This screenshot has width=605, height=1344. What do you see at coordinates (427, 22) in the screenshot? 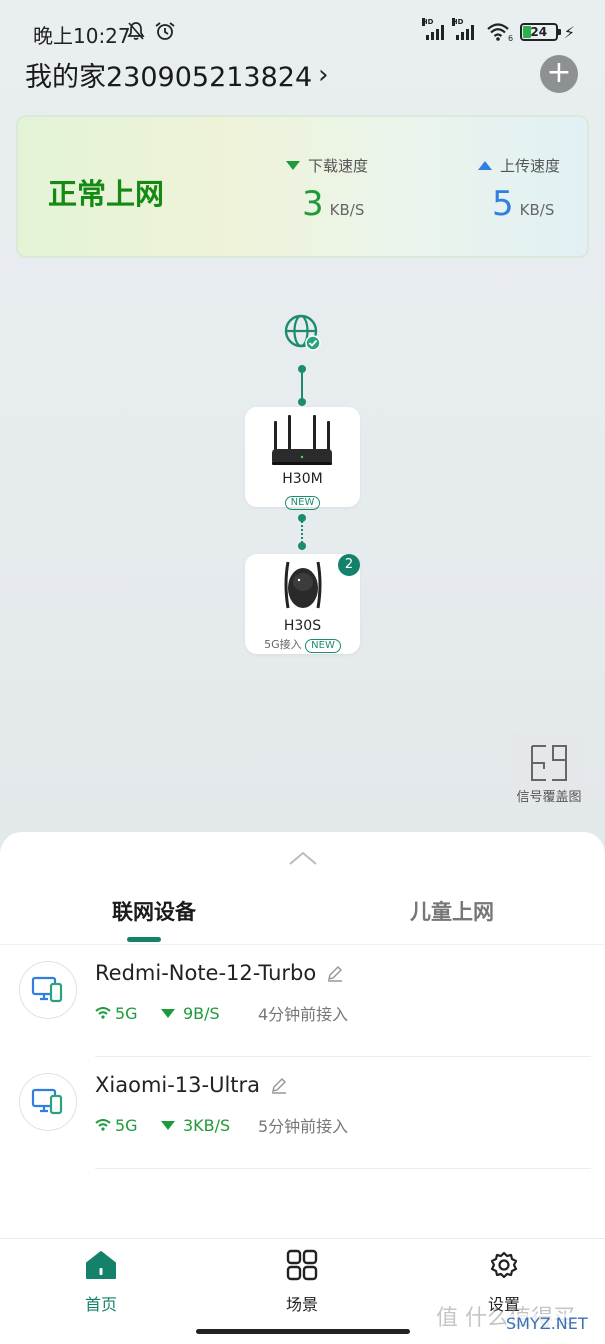
I see `hd-label: HD` at bounding box center [427, 22].